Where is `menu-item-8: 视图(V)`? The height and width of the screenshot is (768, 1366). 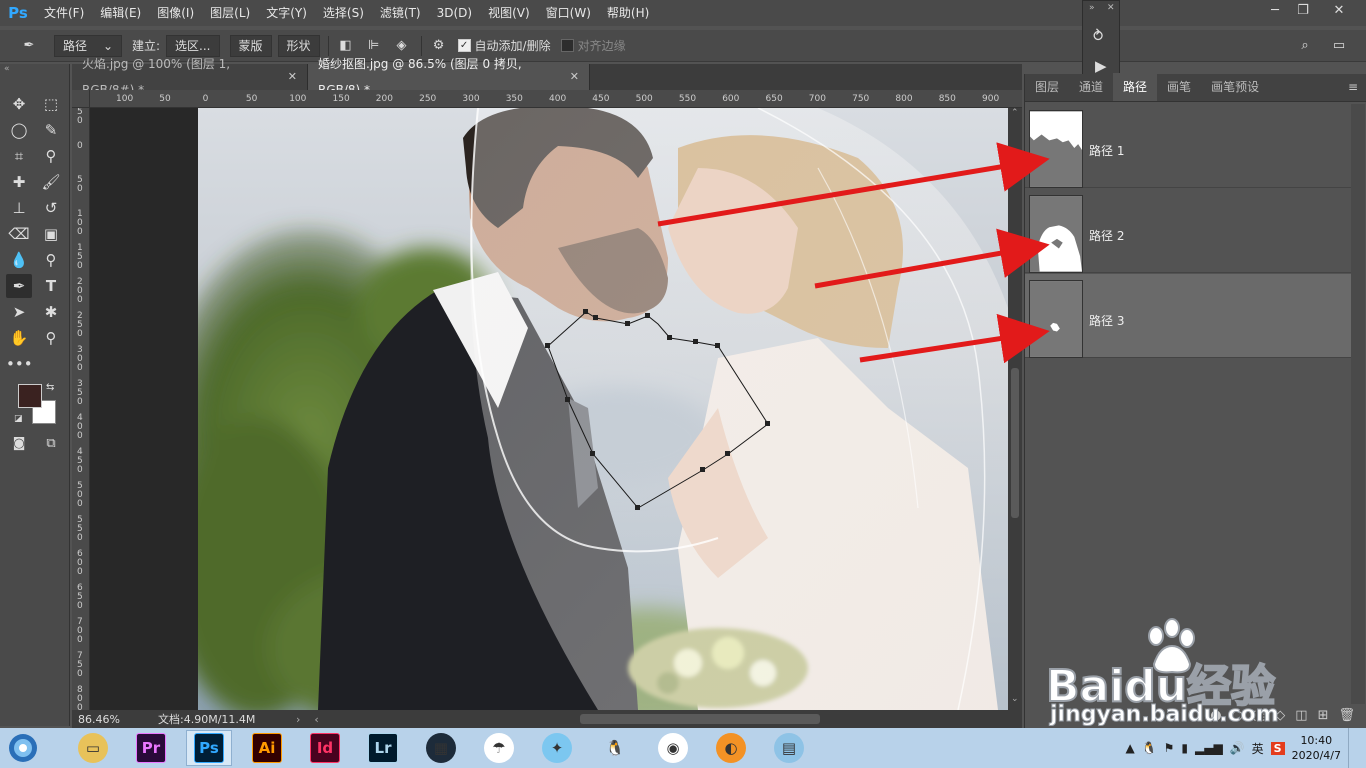
menu-item-8: 视图(V) is located at coordinates (509, 13).